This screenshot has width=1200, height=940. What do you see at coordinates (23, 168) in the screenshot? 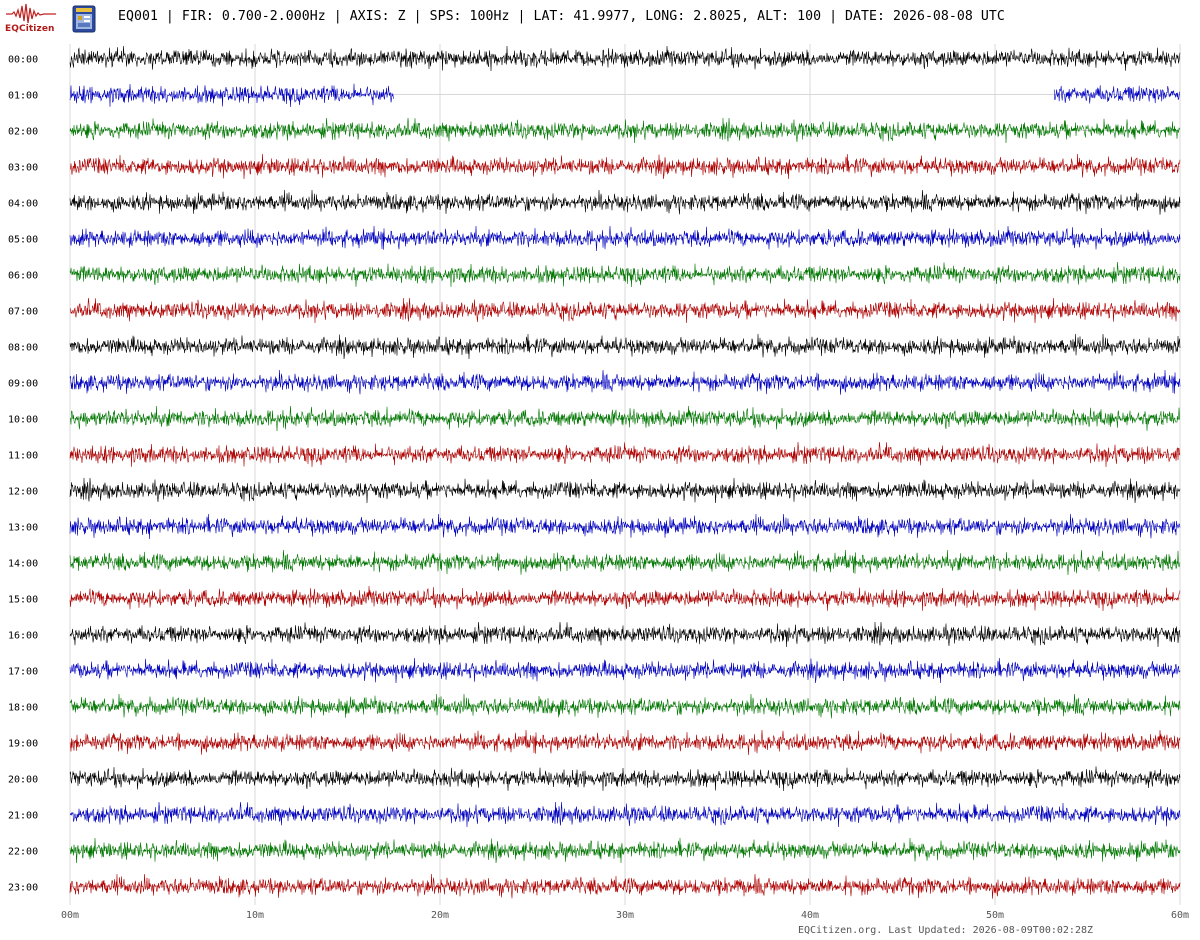
I see `row-time-label: 03:00` at bounding box center [23, 168].